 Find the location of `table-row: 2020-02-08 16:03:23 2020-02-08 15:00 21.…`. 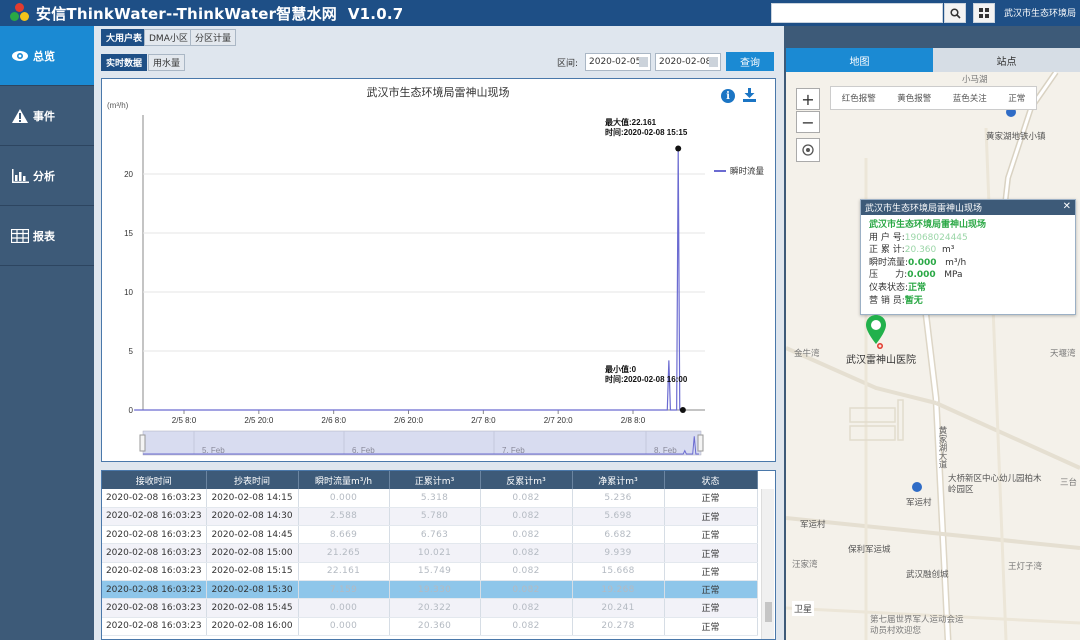

table-row: 2020-02-08 16:03:23 2020-02-08 15:00 21.… is located at coordinates (430, 553).